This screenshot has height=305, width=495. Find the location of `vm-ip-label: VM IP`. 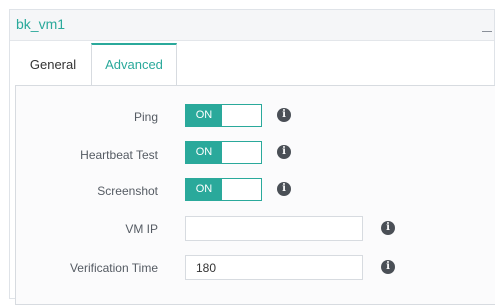

vm-ip-label: VM IP is located at coordinates (141, 229).